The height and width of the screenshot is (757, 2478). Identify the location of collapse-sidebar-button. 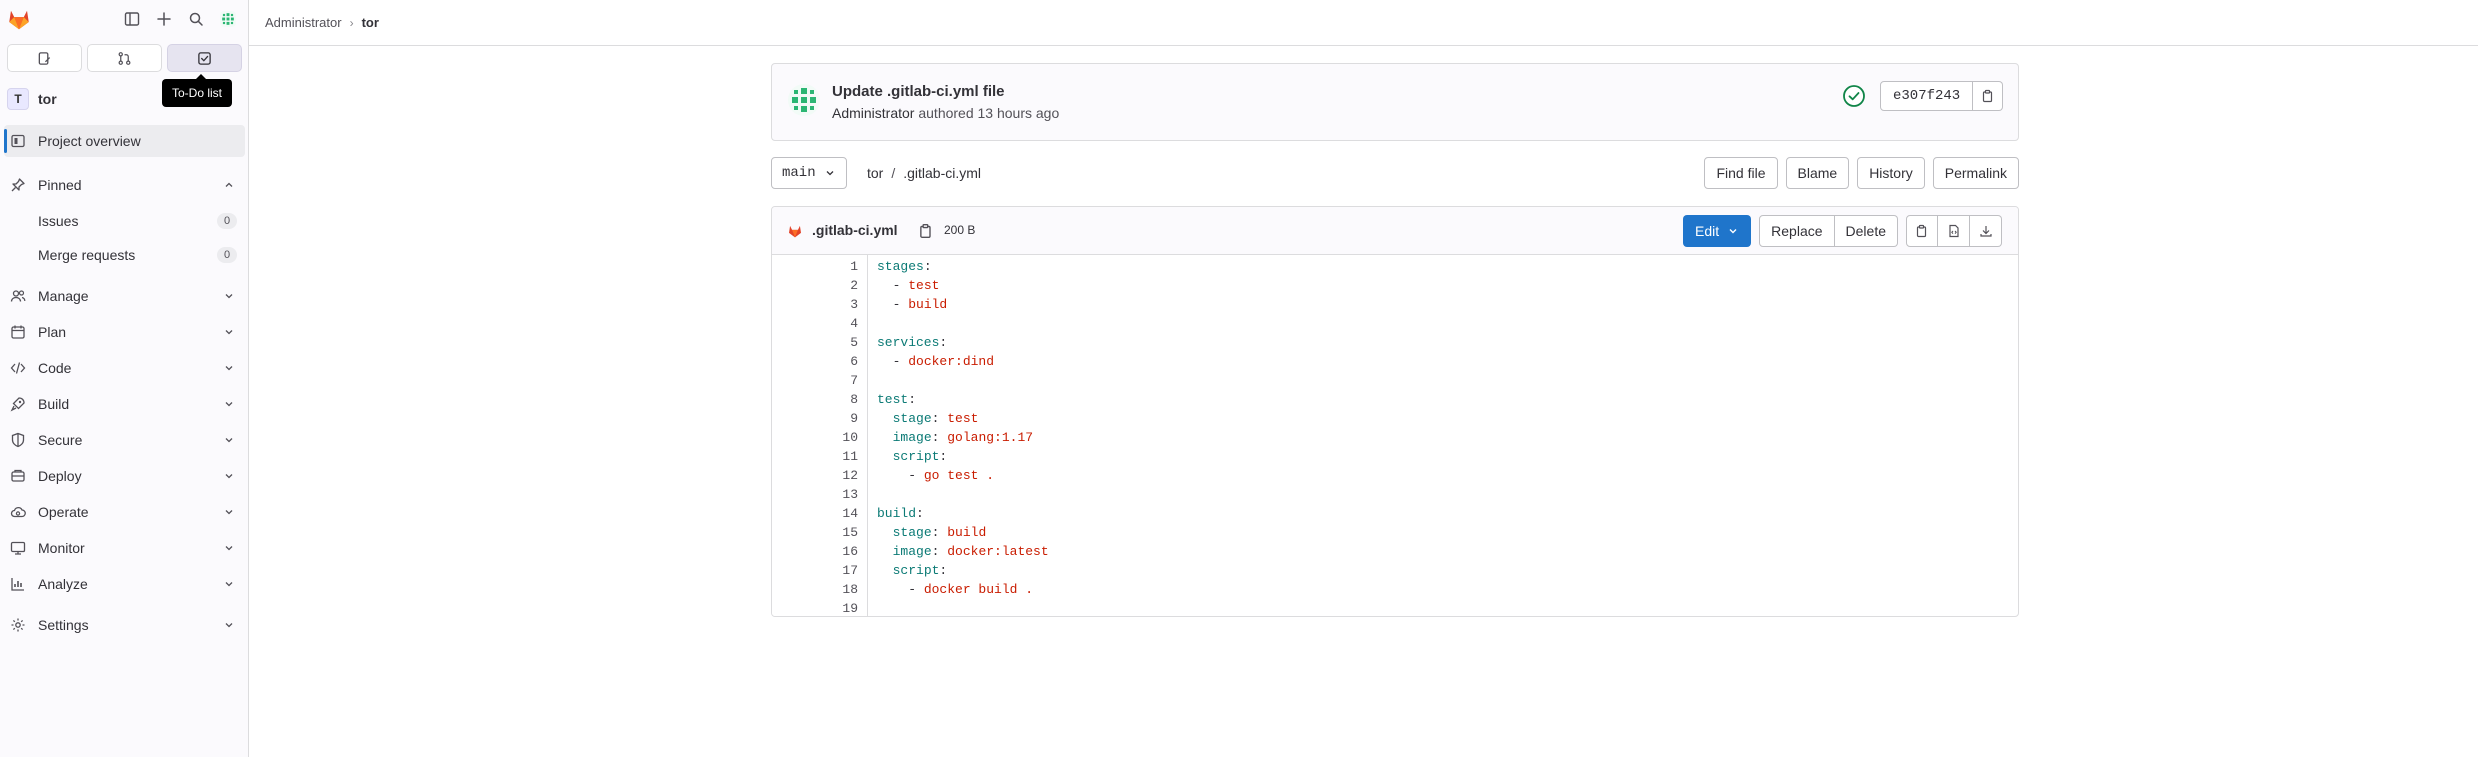
(132, 19).